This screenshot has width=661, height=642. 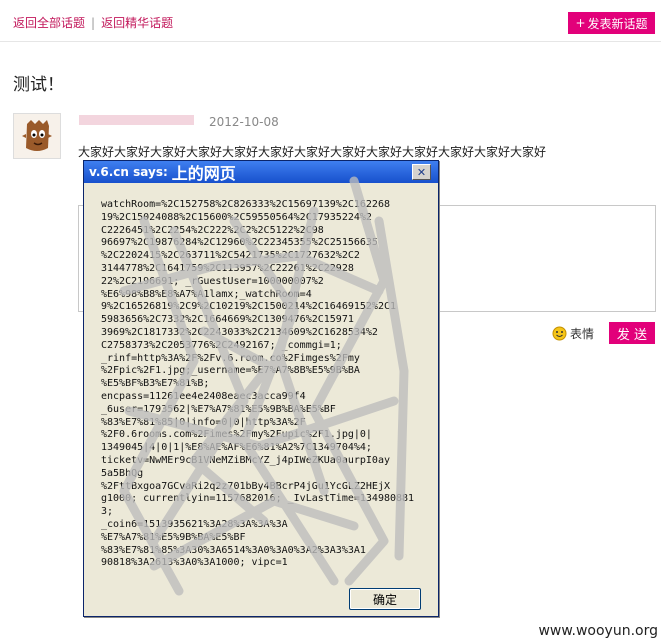 What do you see at coordinates (261, 172) in the screenshot?
I see `dialog-title-bar: v.6.cn says: 上的网页` at bounding box center [261, 172].